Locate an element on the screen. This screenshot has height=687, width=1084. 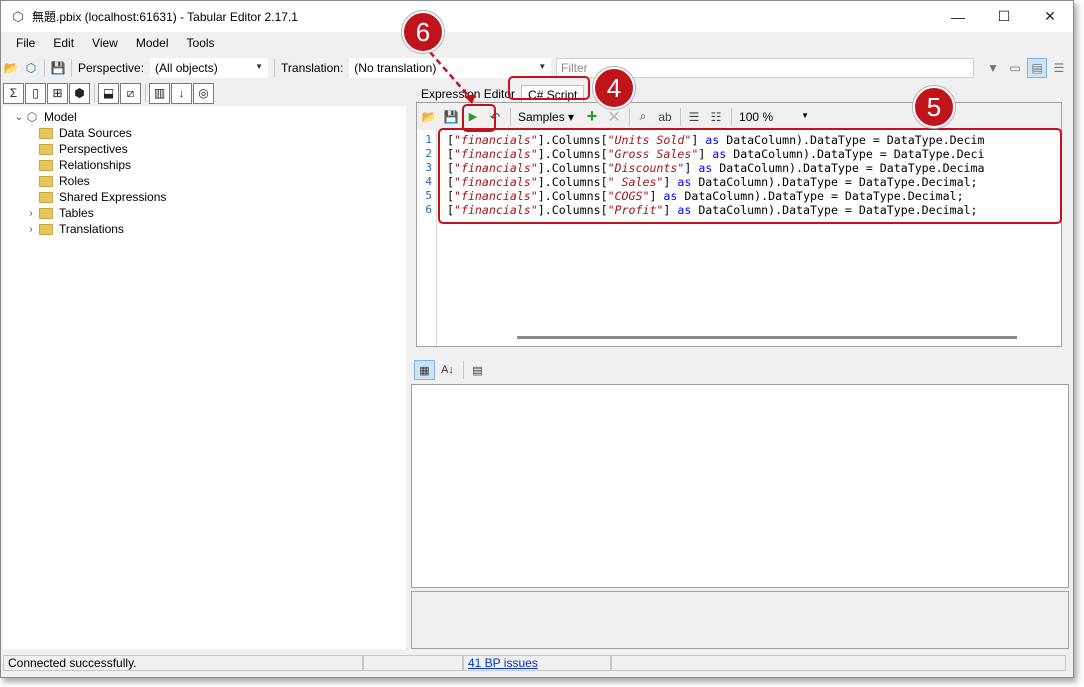
callout-badge-5: 5 is located at coordinates (934, 107).